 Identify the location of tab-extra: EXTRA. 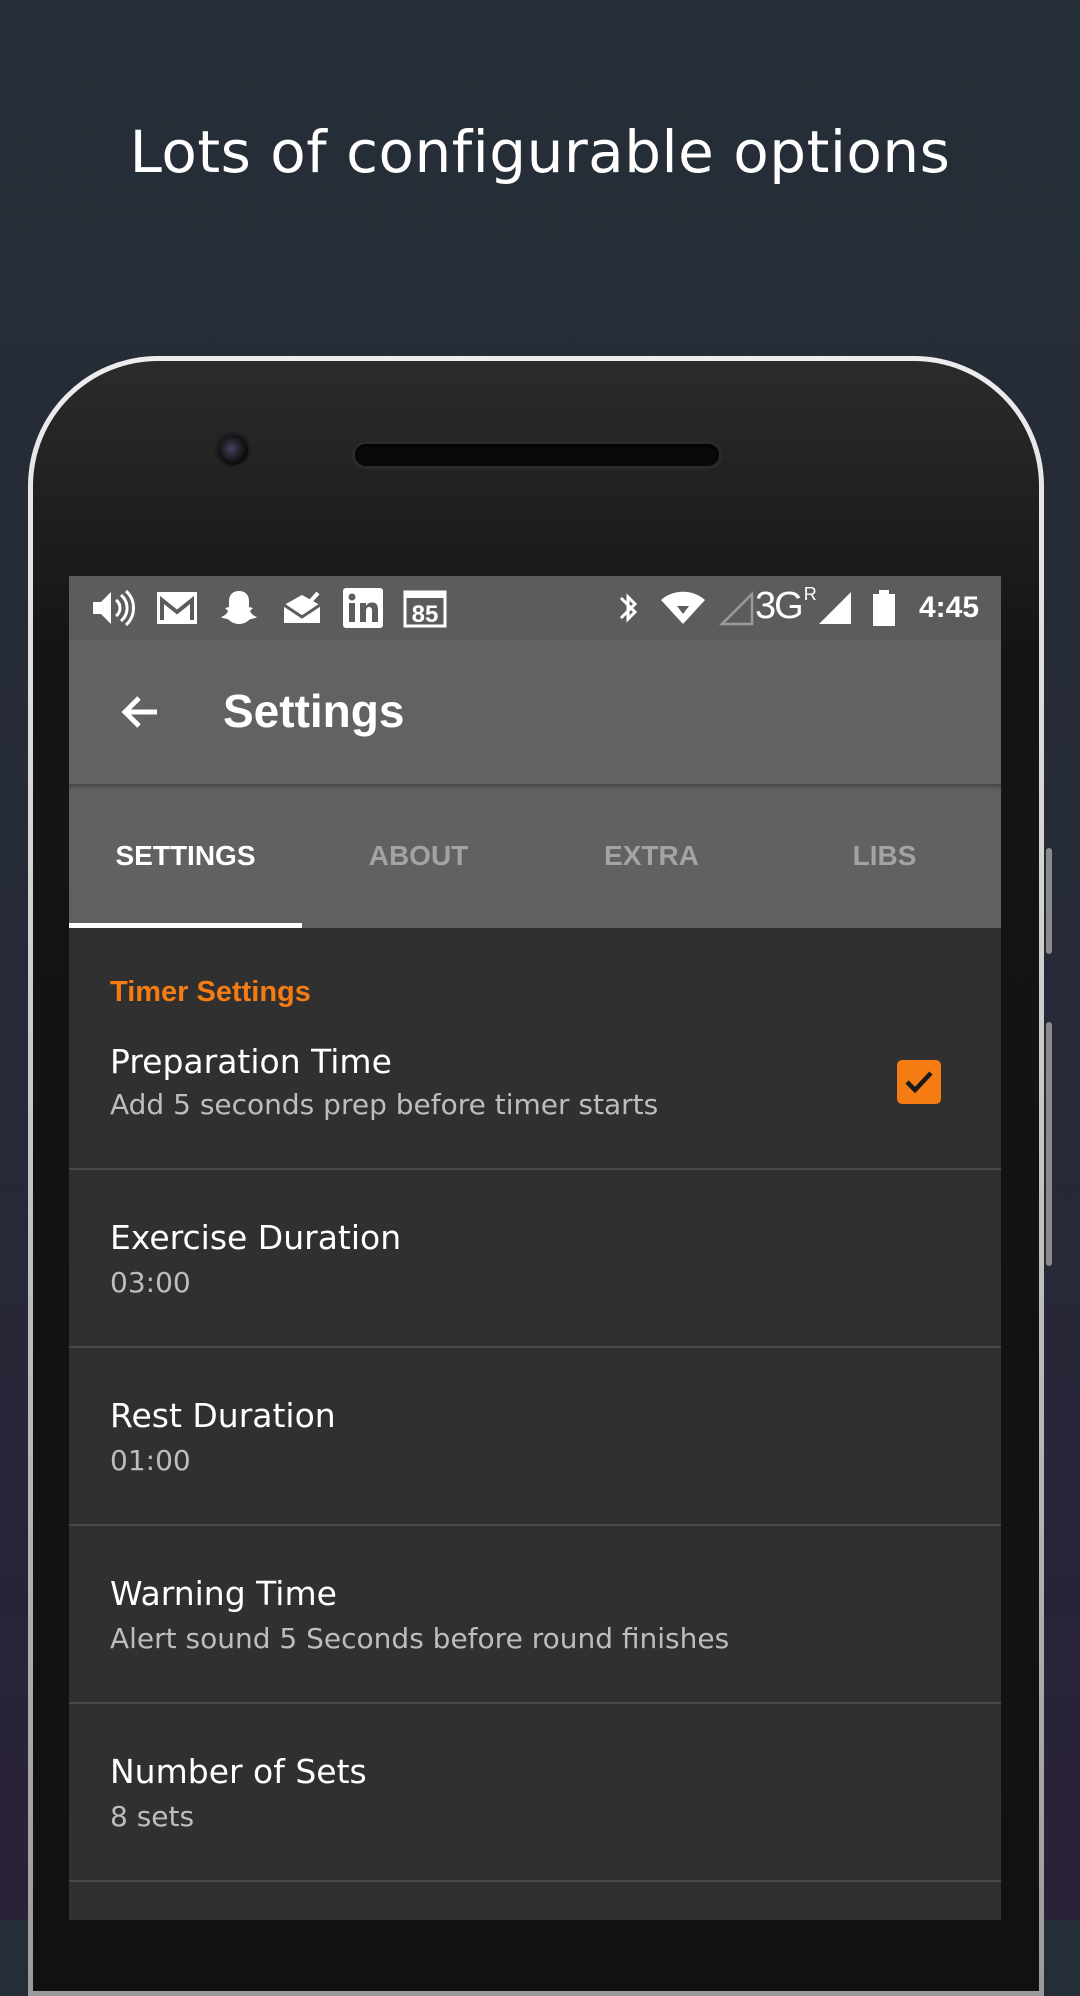
(651, 856).